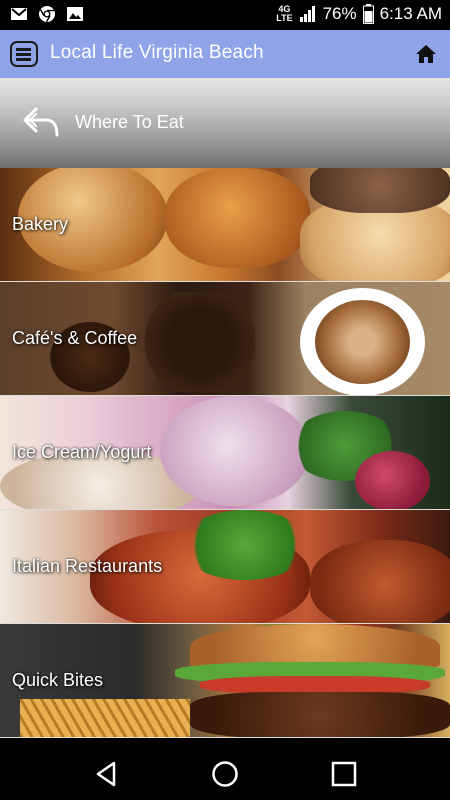  I want to click on back-arrow-icon, so click(41, 122).